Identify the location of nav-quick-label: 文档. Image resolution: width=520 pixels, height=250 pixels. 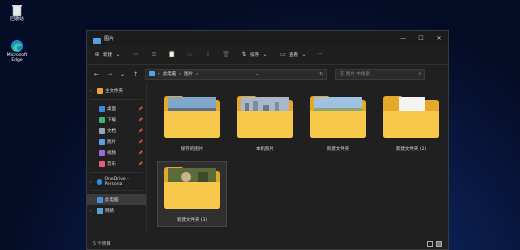
(111, 131).